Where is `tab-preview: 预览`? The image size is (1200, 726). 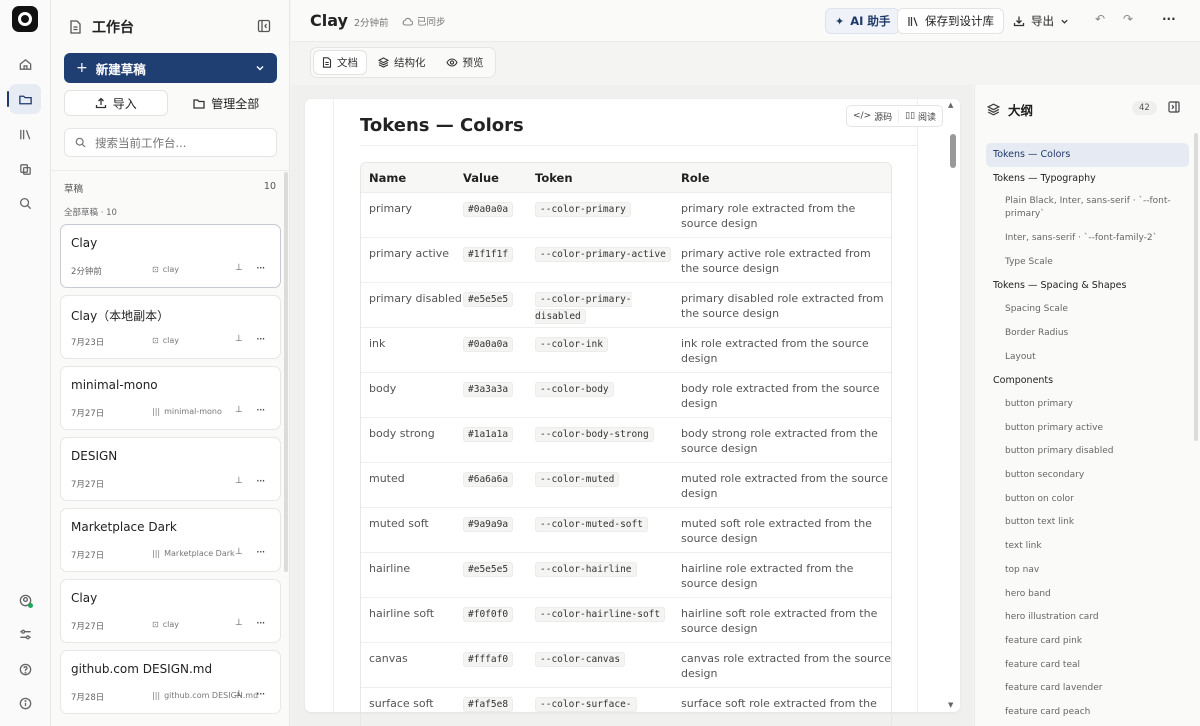
tab-preview: 预览 is located at coordinates (465, 62).